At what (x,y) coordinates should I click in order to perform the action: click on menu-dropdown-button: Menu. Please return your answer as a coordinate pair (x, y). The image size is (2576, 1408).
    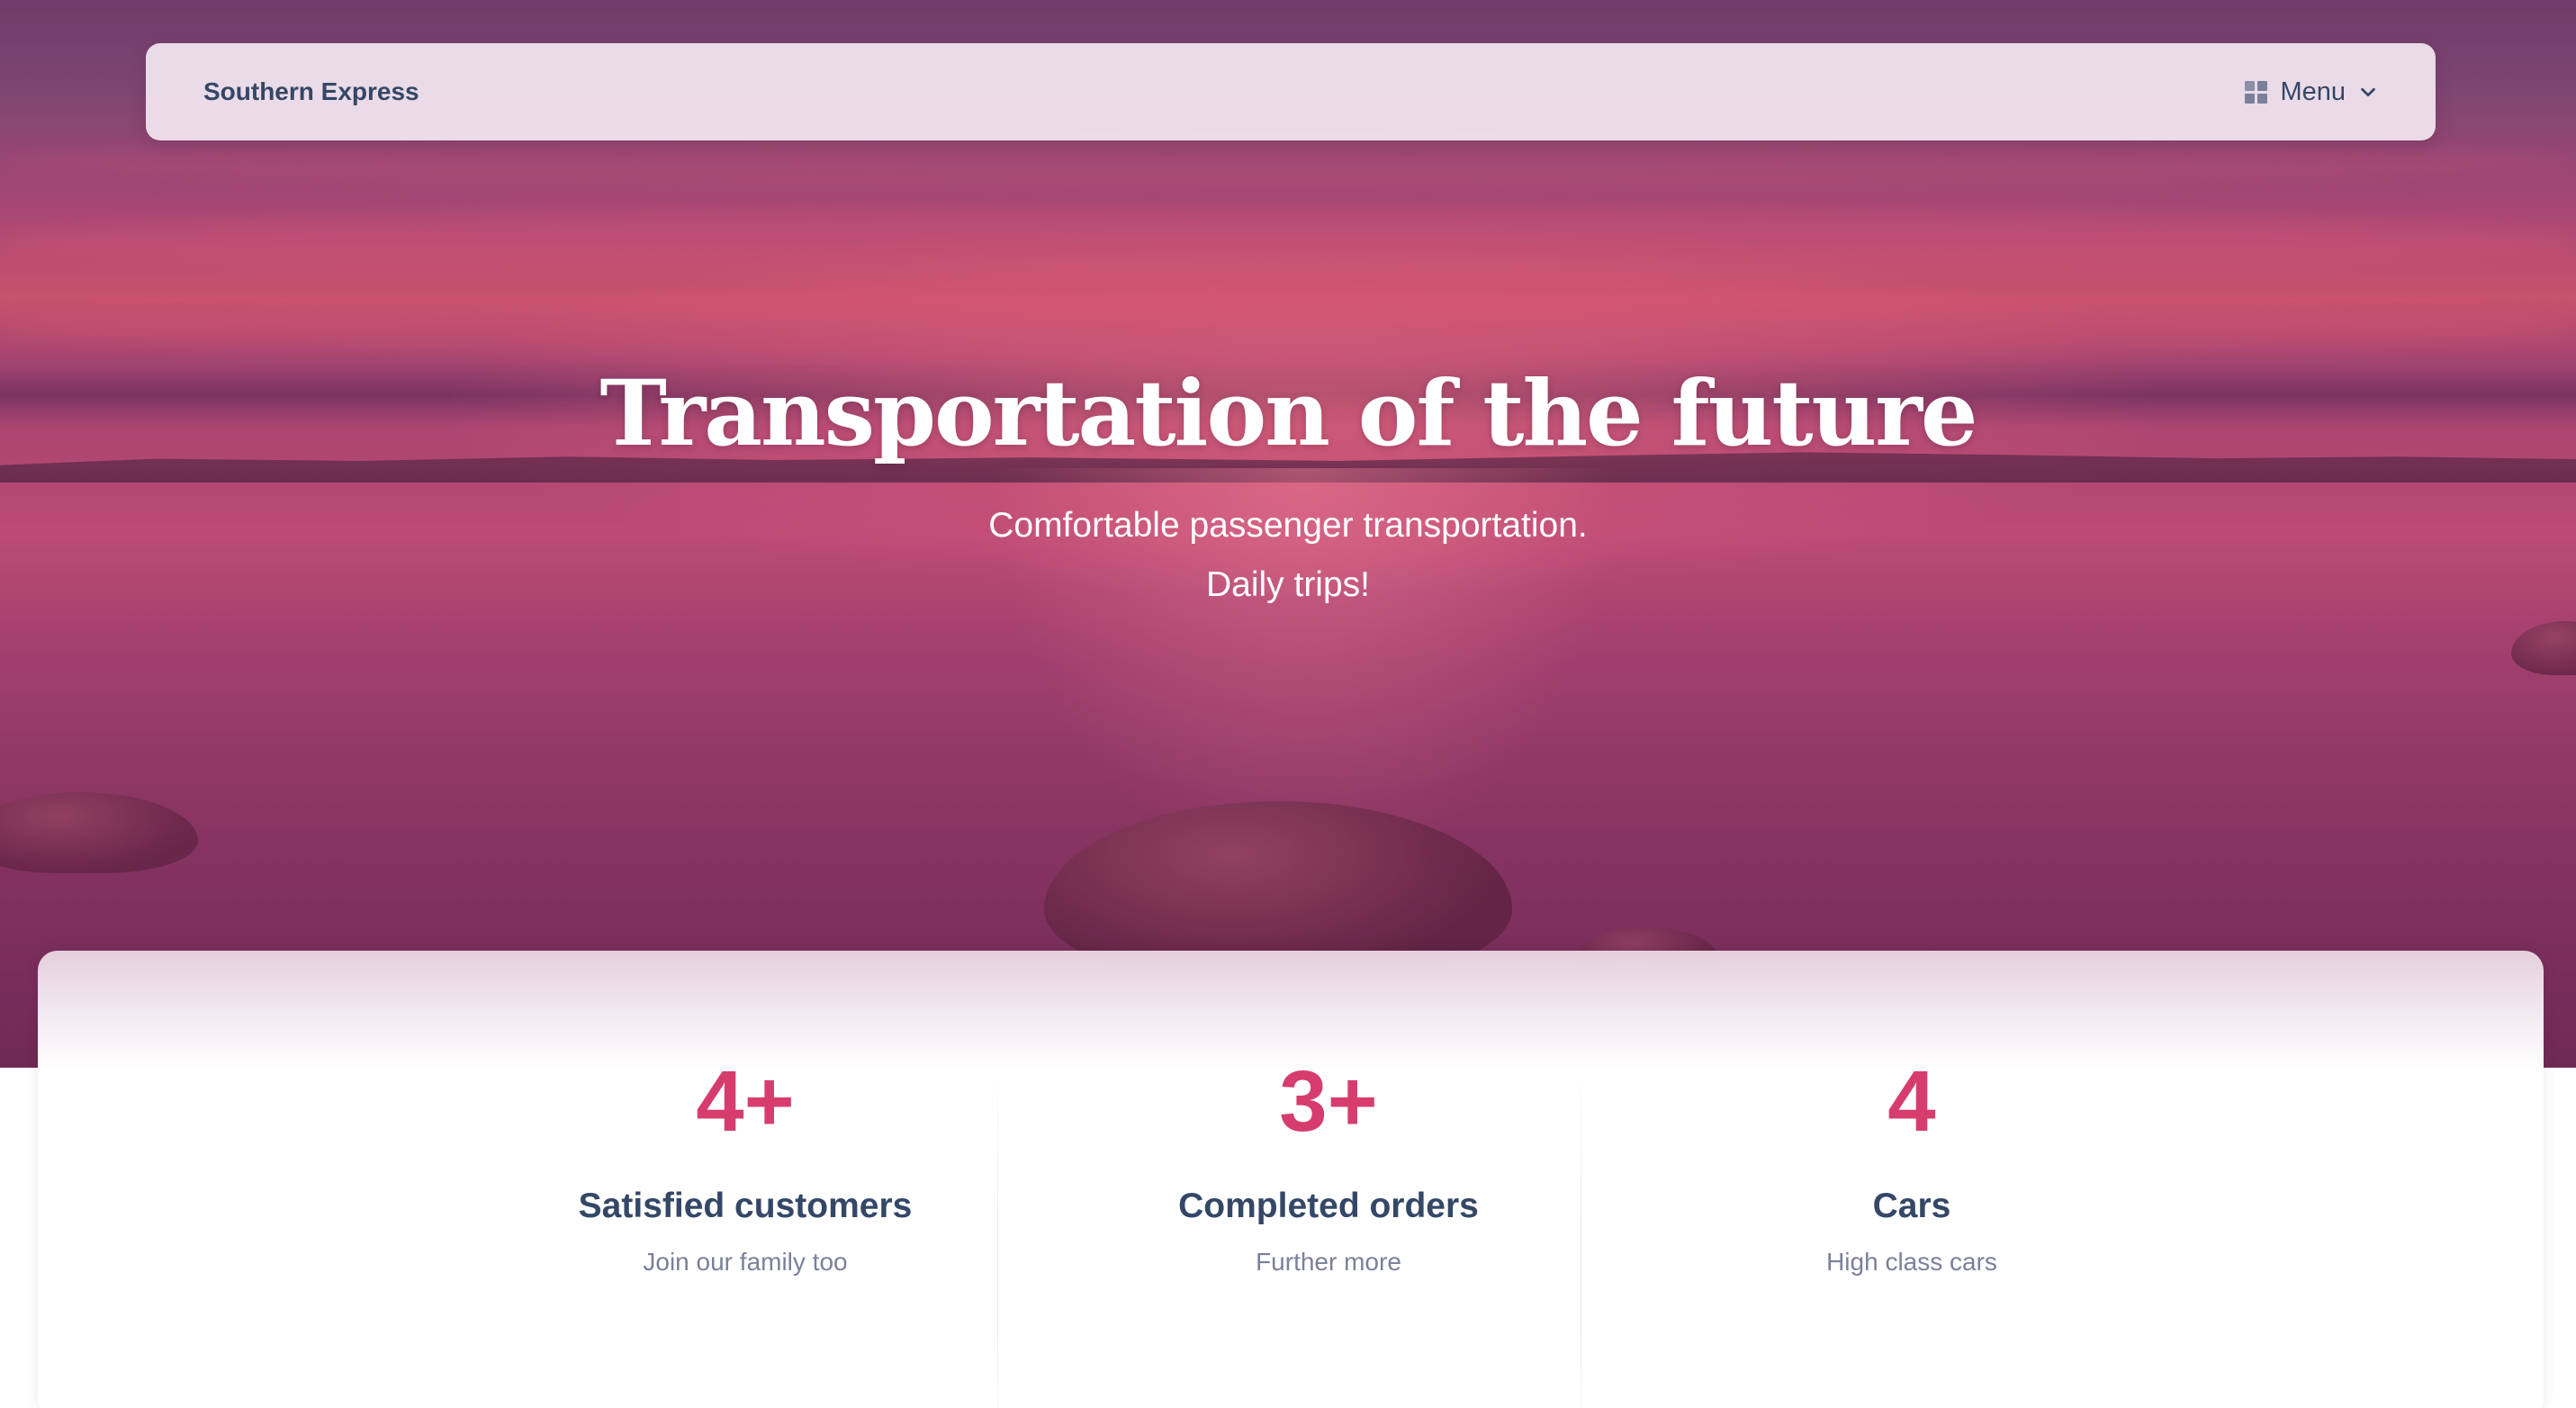
    Looking at the image, I should click on (2311, 92).